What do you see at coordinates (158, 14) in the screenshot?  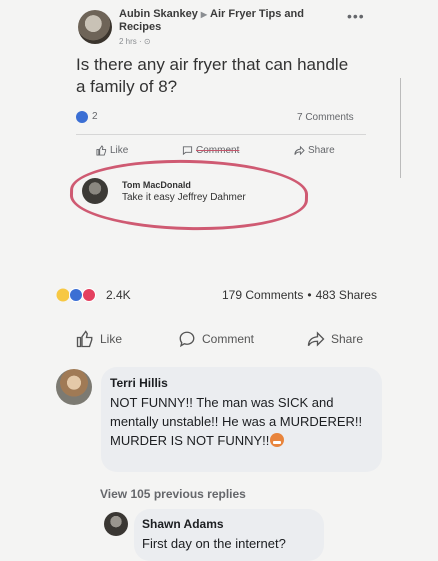 I see `author-name: Aubin Skankey` at bounding box center [158, 14].